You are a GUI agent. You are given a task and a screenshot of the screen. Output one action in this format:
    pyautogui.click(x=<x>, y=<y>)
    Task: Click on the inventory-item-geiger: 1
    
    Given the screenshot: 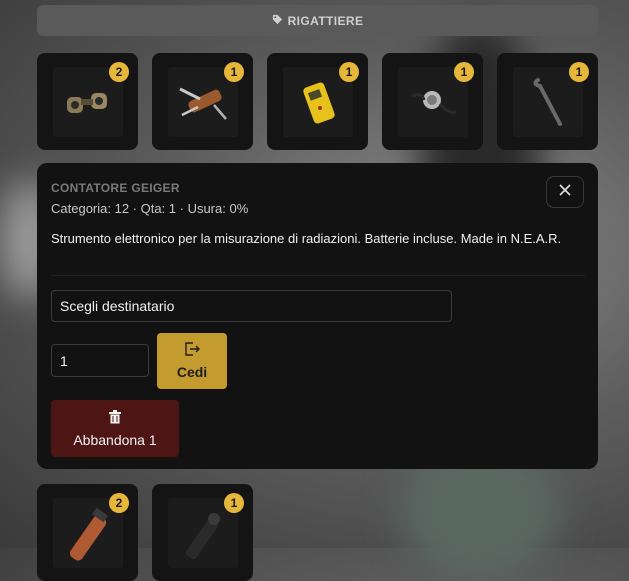 What is the action you would take?
    pyautogui.click(x=317, y=101)
    